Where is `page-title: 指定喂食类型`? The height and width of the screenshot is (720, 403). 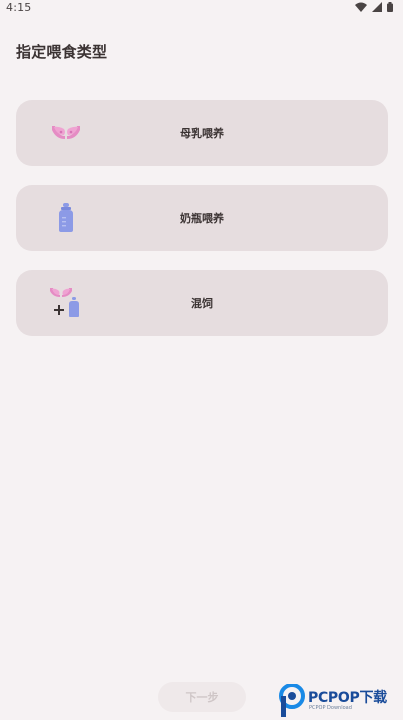
page-title: 指定喂食类型 is located at coordinates (62, 52).